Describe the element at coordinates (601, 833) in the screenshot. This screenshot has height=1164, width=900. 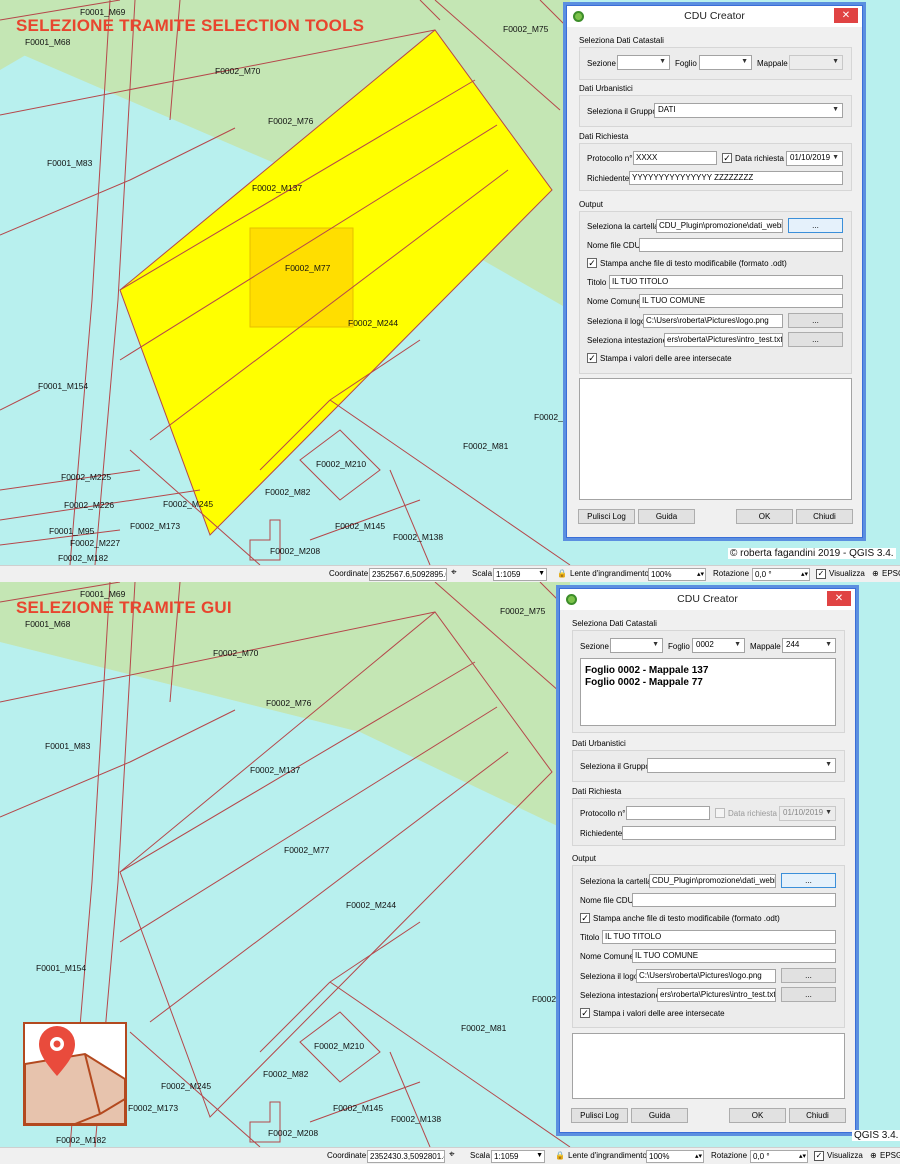
I see `richiedente-label: Richiedente` at that location.